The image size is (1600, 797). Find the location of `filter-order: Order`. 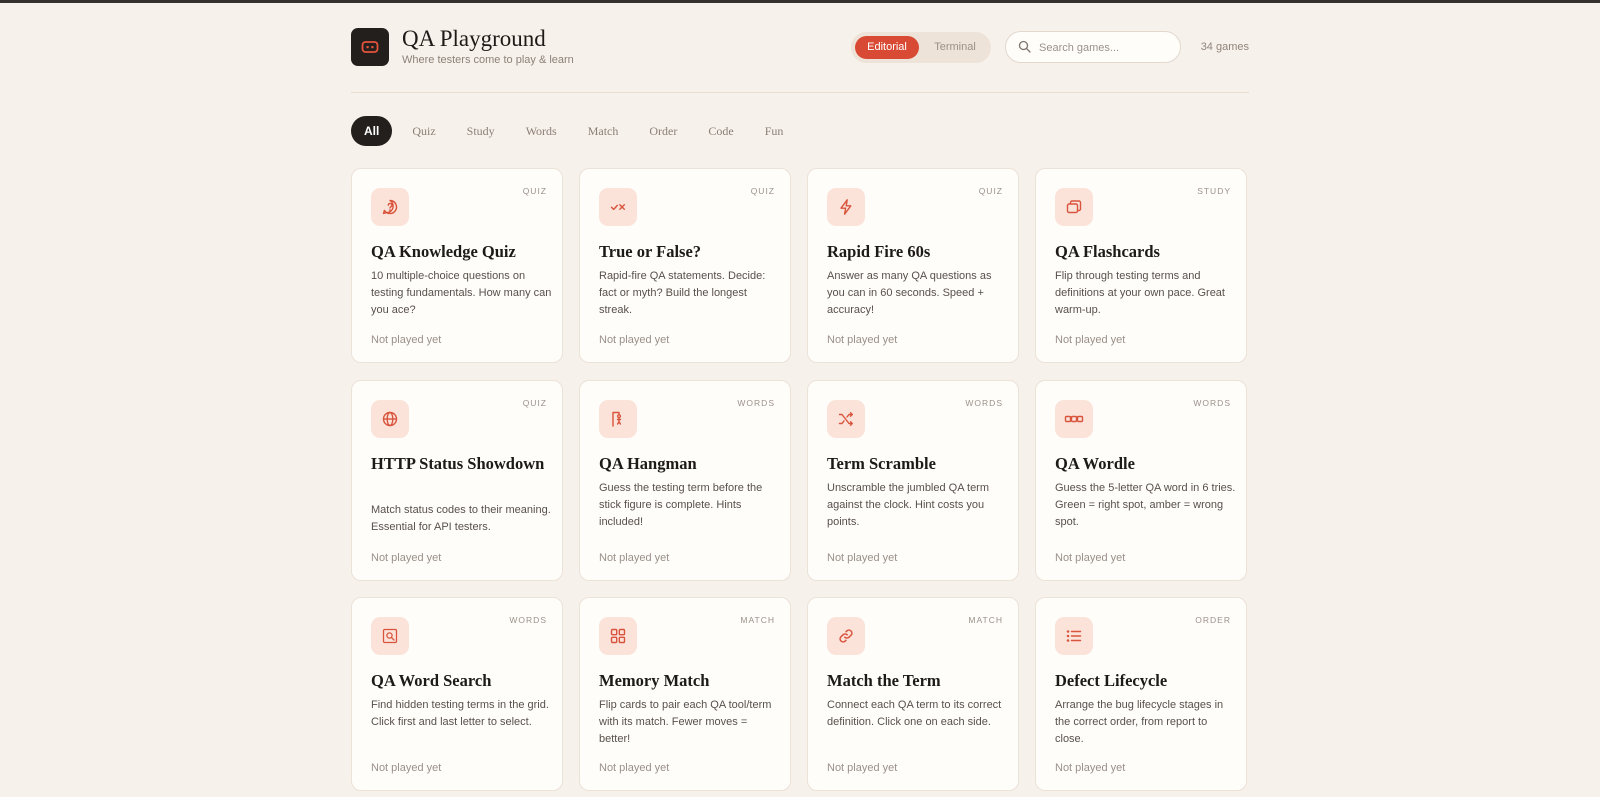

filter-order: Order is located at coordinates (663, 131).